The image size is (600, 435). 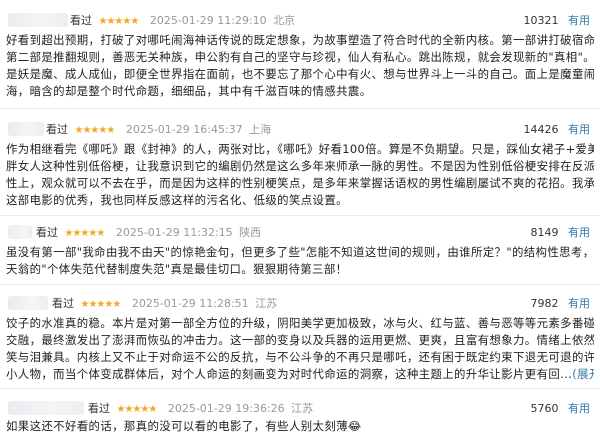 What do you see at coordinates (184, 426) in the screenshot?
I see `review-text-line: 如果这还不好看的话，那真的没可以看的电影了，有些人别太刻薄😂` at bounding box center [184, 426].